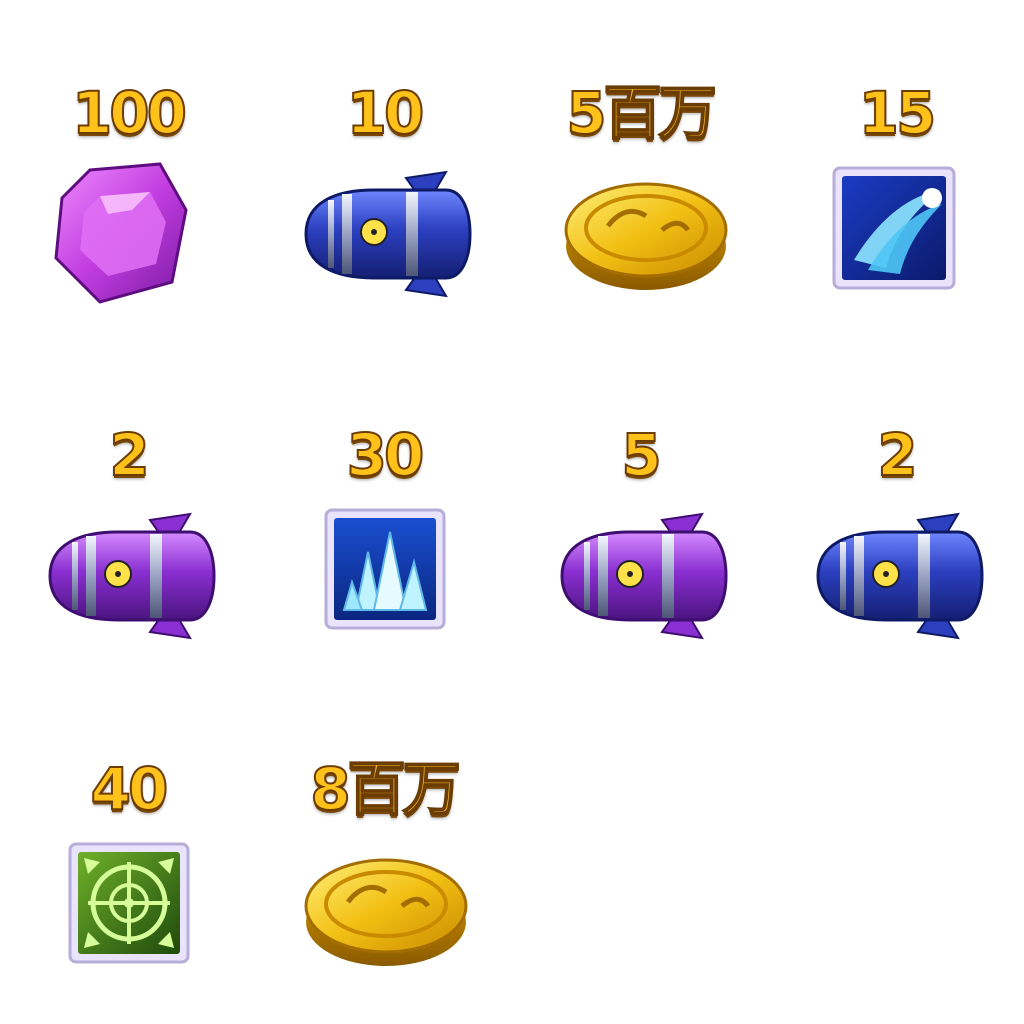  Describe the element at coordinates (128, 235) in the screenshot. I see `purple-gem-icon` at that location.